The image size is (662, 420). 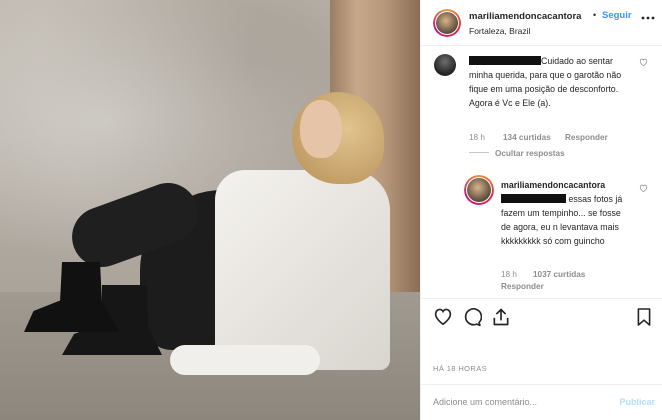 I want to click on post-timestamp: HÁ 18 HORAS, so click(x=460, y=368).